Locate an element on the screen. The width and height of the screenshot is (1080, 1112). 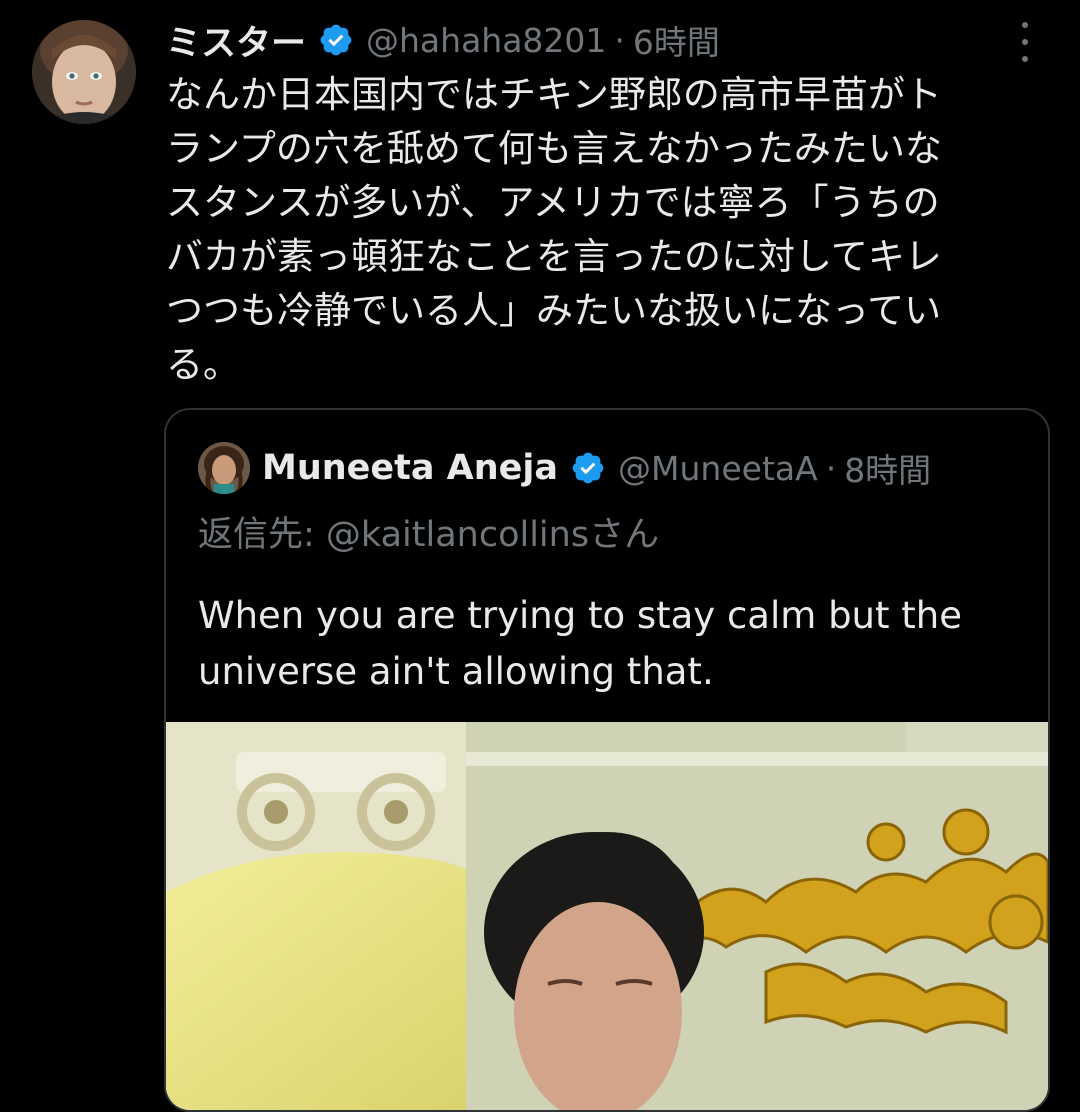
quoted-tweet-header: Muneeta Aneja @MuneetaA · 8時間 is located at coordinates (596, 468).